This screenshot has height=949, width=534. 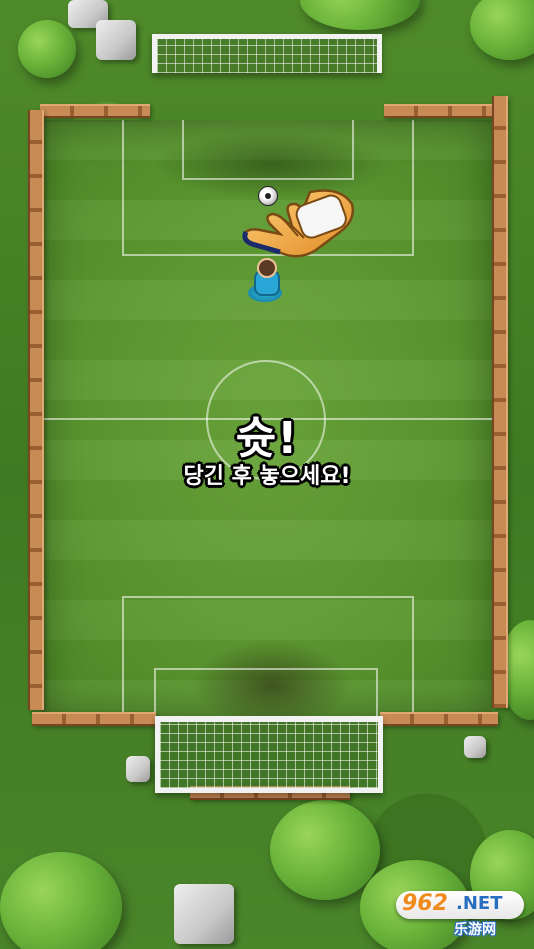 I want to click on fence-bottom-left, so click(x=94, y=719).